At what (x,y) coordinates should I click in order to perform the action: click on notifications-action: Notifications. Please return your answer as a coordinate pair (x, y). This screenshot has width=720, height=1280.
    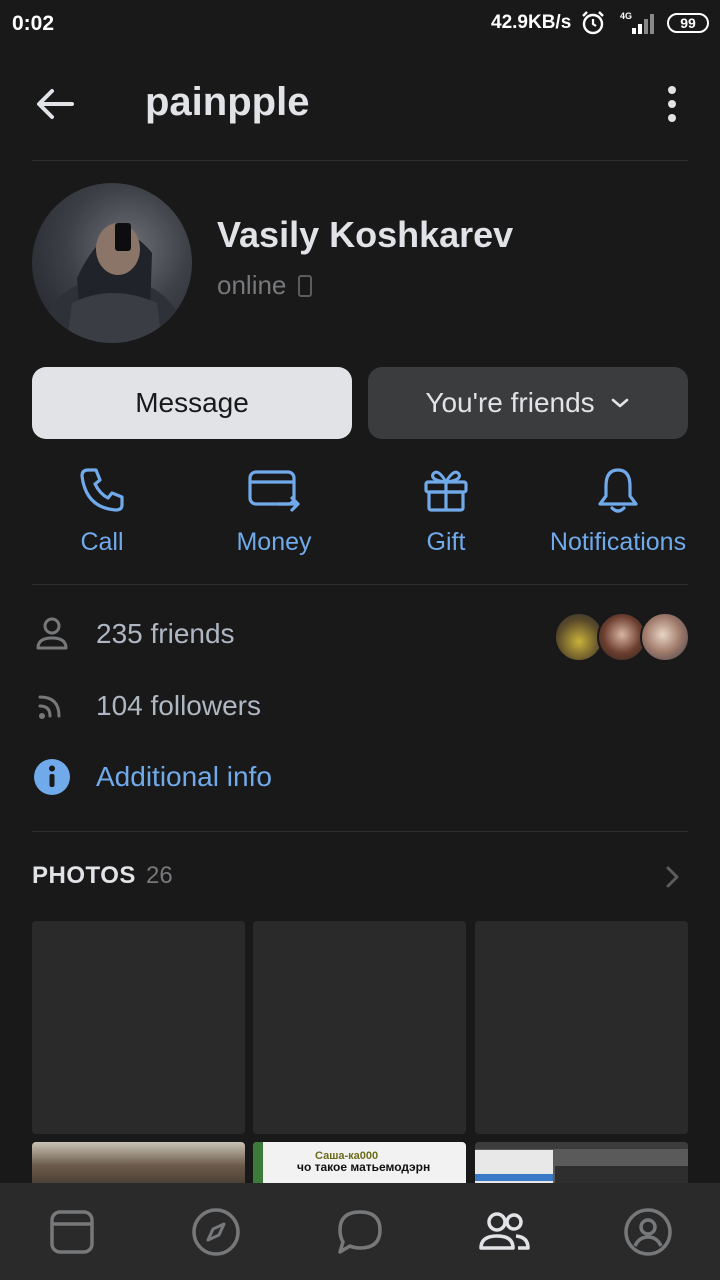
    Looking at the image, I should click on (618, 509).